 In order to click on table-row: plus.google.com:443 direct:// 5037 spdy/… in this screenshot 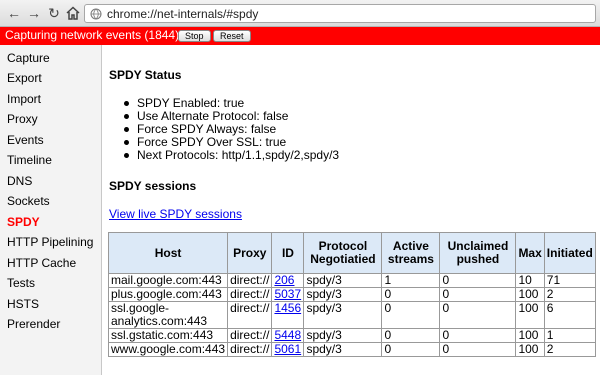, I will do `click(351, 294)`.